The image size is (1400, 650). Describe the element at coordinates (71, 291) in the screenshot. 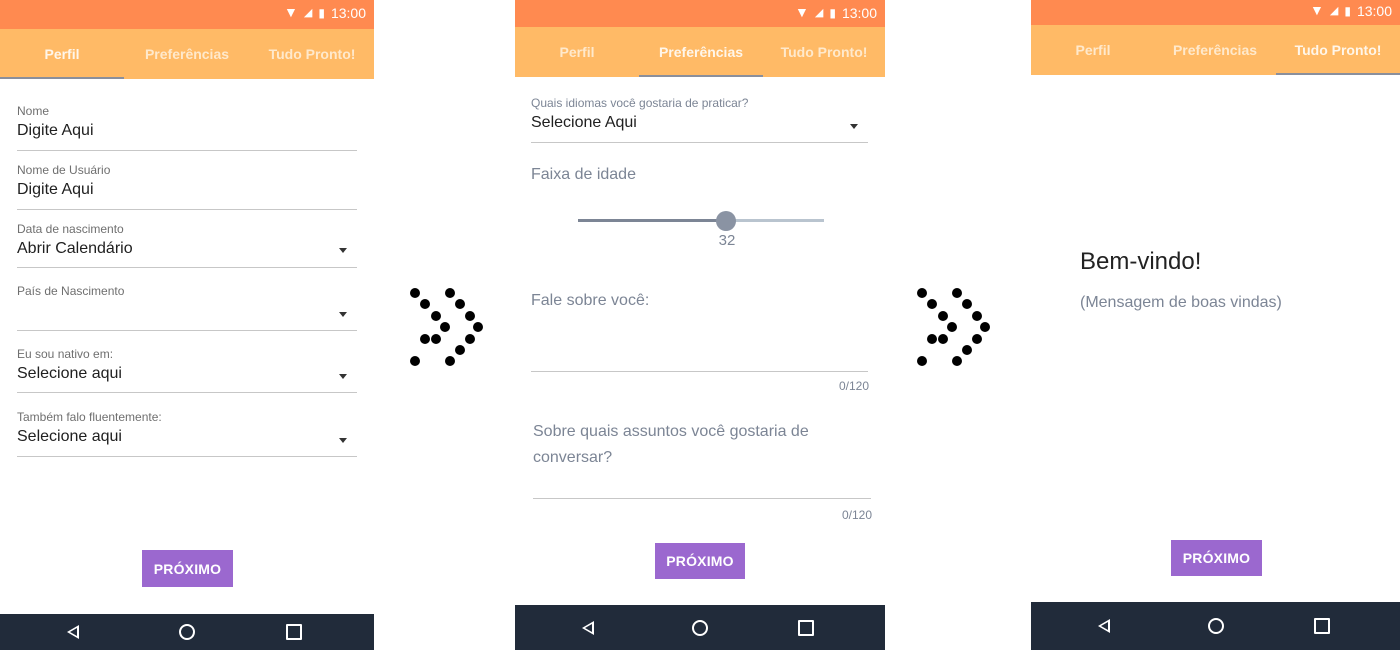

I see `birth-country-label: País de Nascimento` at that location.